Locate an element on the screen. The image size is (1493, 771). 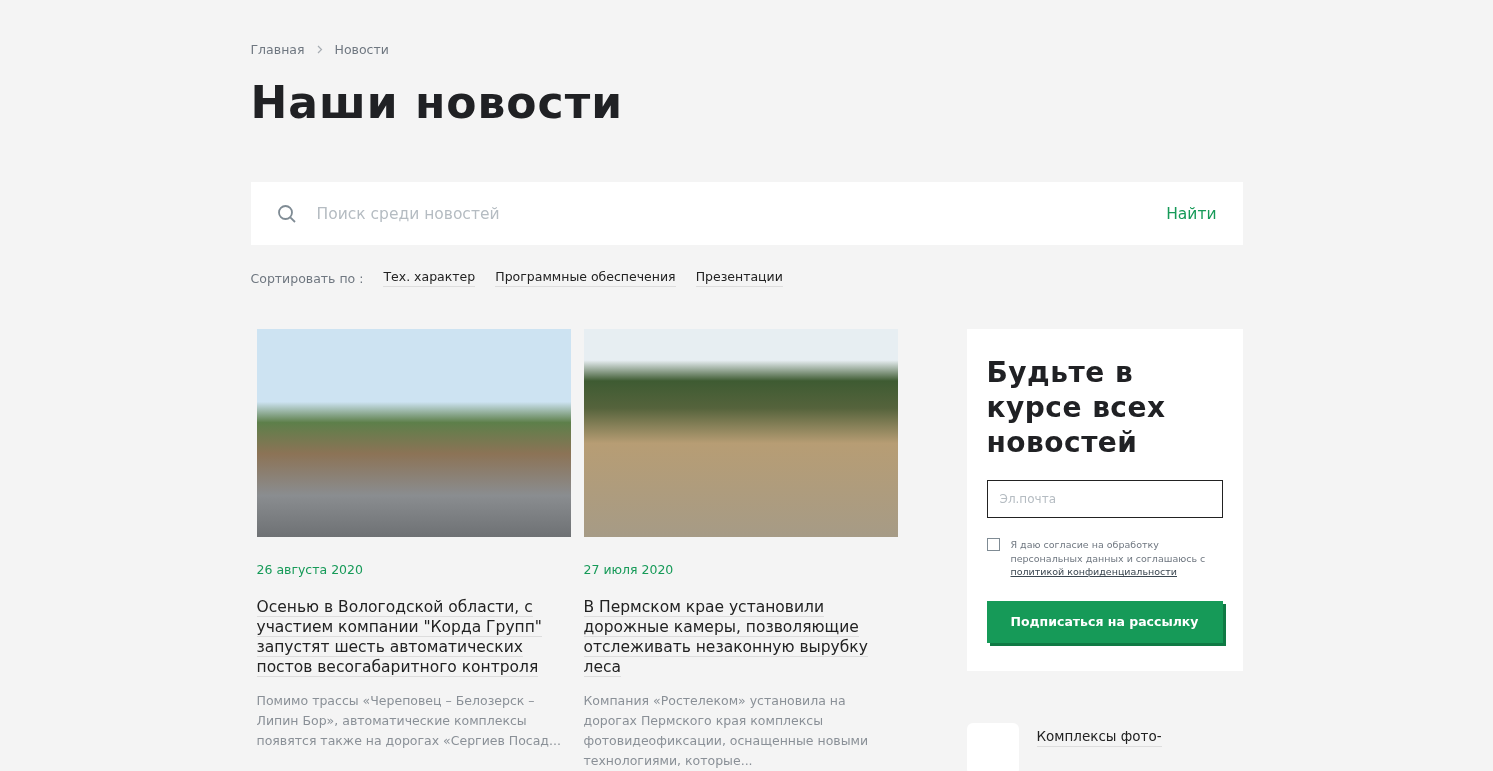
subscribe-button: Подписаться на рассылку is located at coordinates (1104, 621).